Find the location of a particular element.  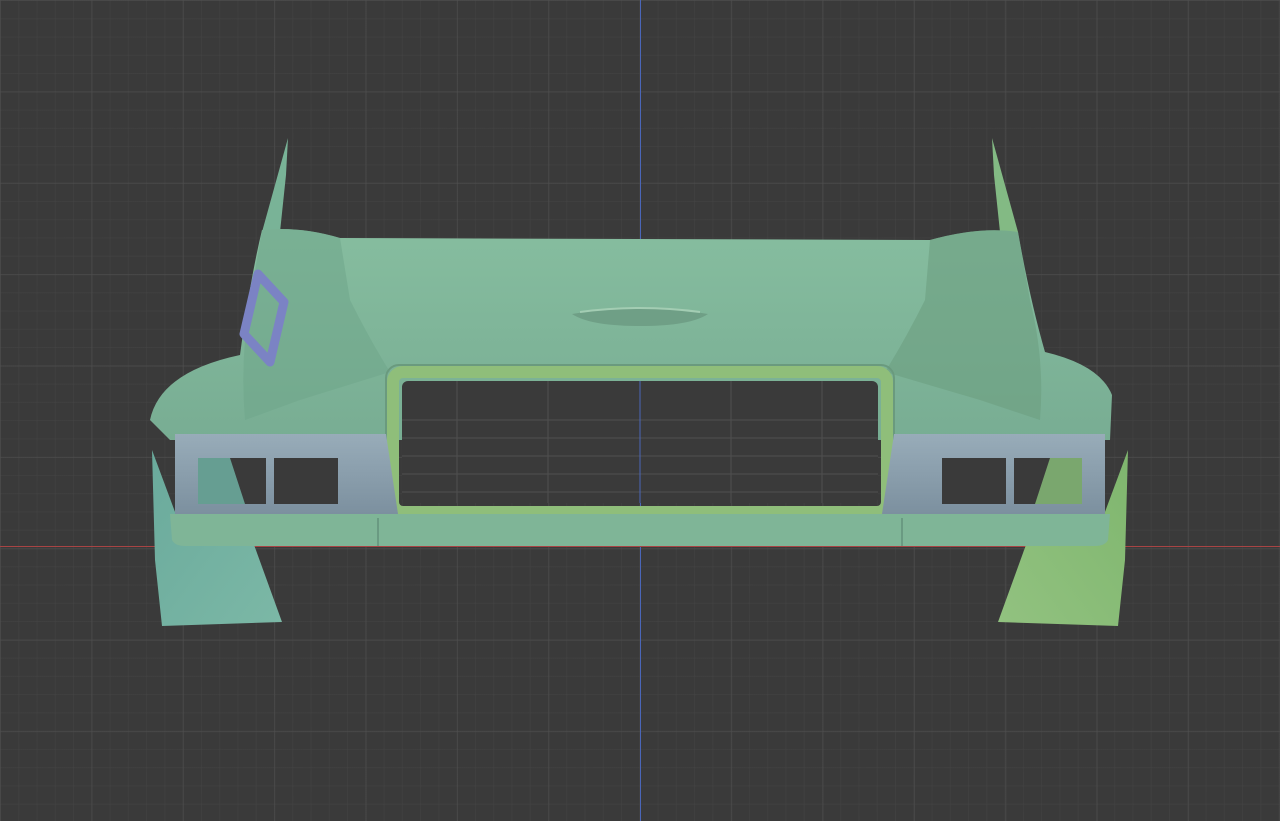

front-splitter is located at coordinates (640, 530).